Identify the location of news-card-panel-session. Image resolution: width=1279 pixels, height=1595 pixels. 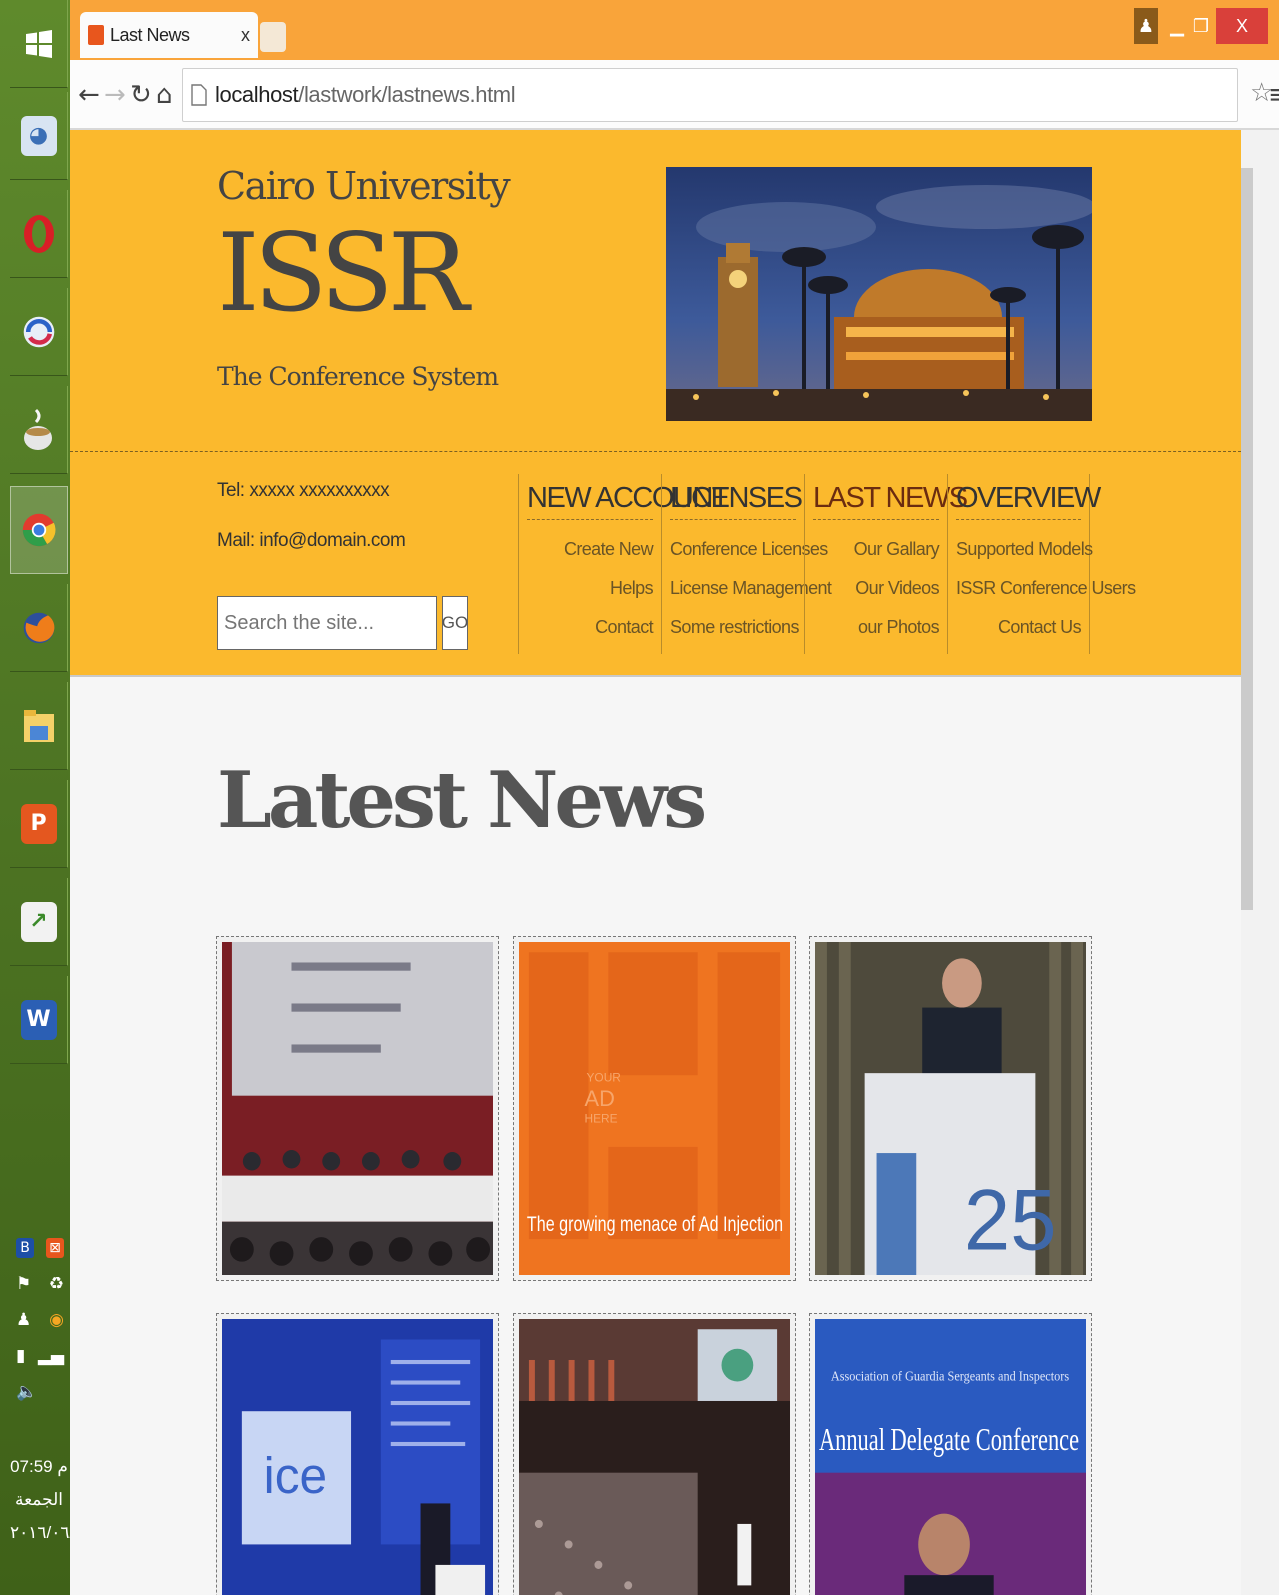
(357, 1108).